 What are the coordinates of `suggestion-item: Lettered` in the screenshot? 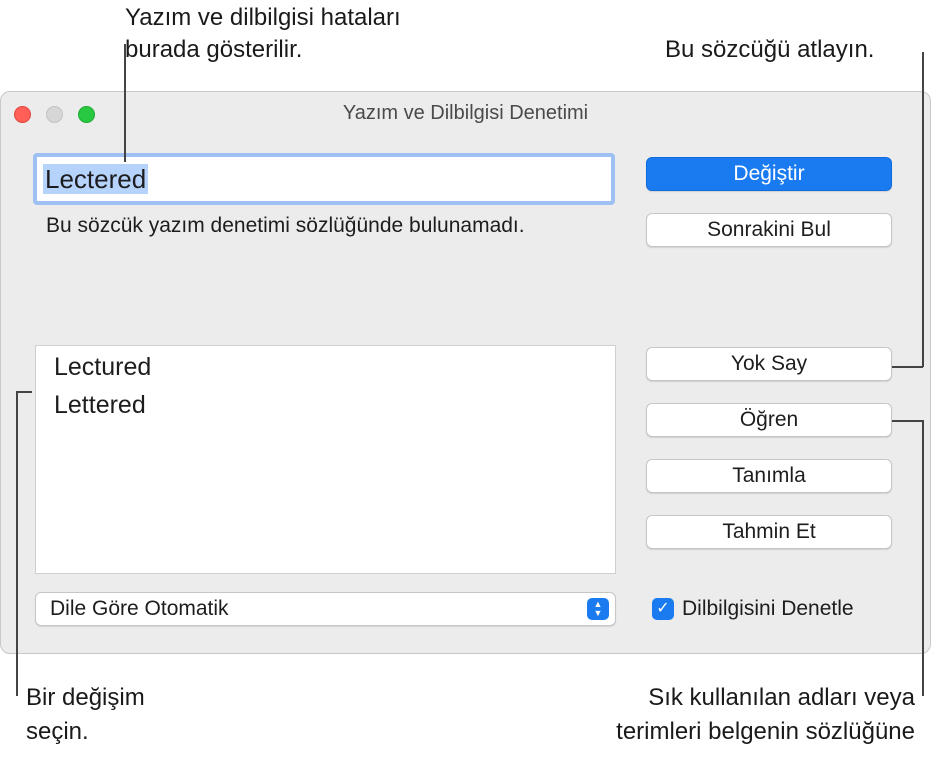 It's located at (325, 405).